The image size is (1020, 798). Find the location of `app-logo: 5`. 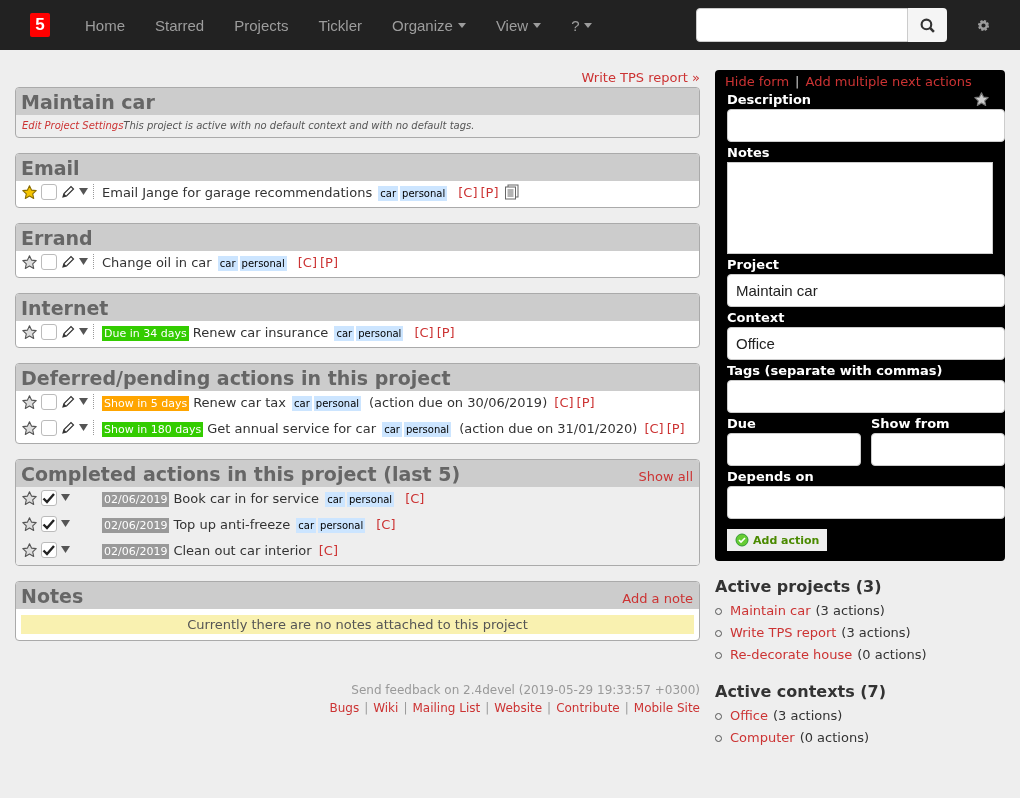

app-logo: 5 is located at coordinates (40, 25).